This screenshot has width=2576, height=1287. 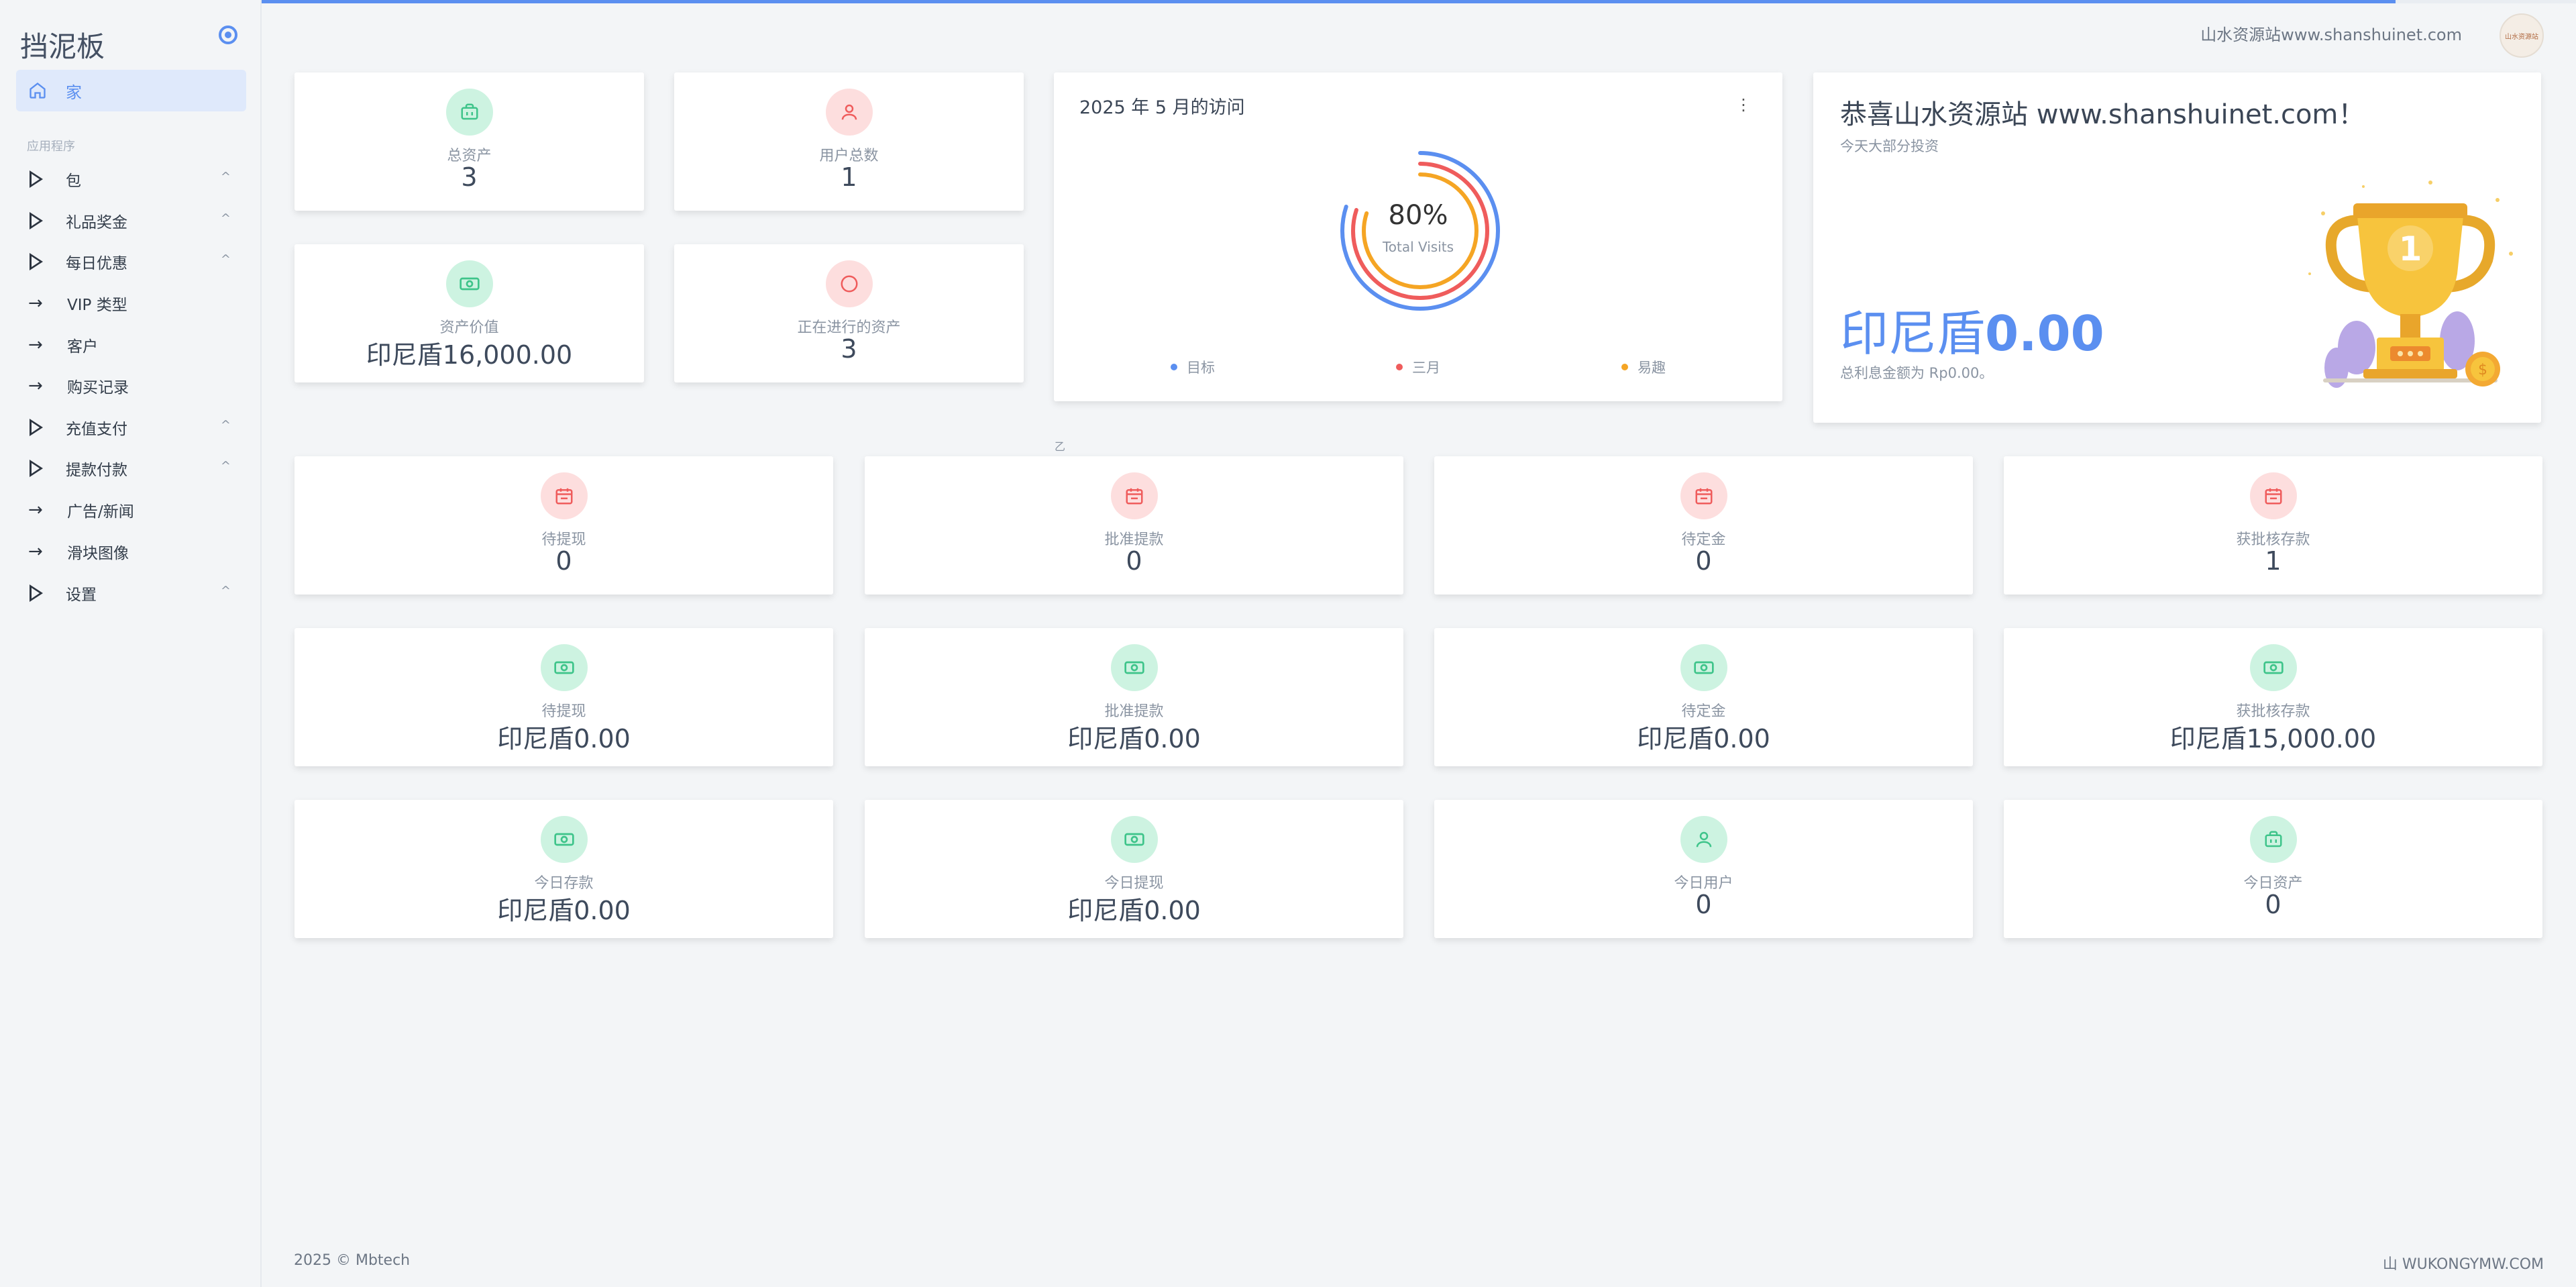 I want to click on sidebar-item: 提款付款 ^, so click(x=134, y=469).